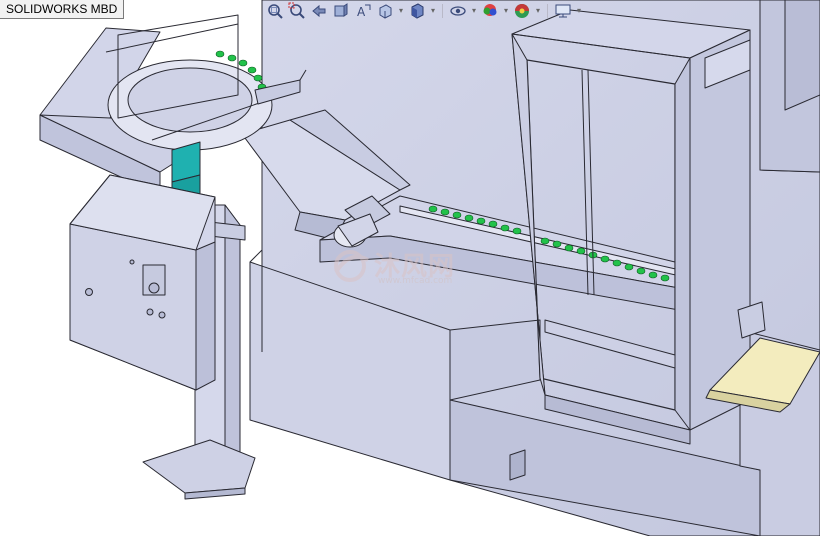 The image size is (820, 536). I want to click on edit-appearance-icon, so click(490, 11).